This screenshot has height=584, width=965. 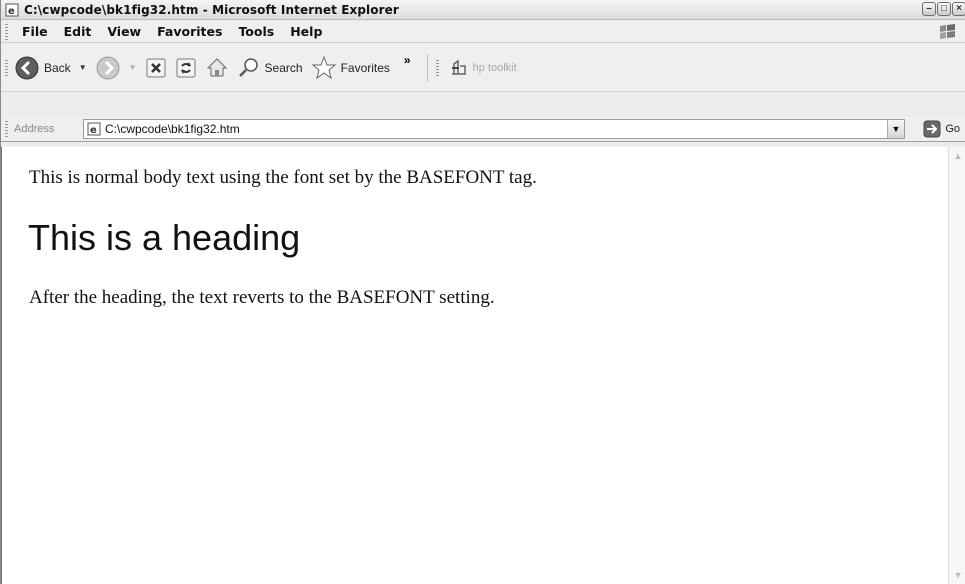 I want to click on maximize-button: □, so click(x=944, y=9).